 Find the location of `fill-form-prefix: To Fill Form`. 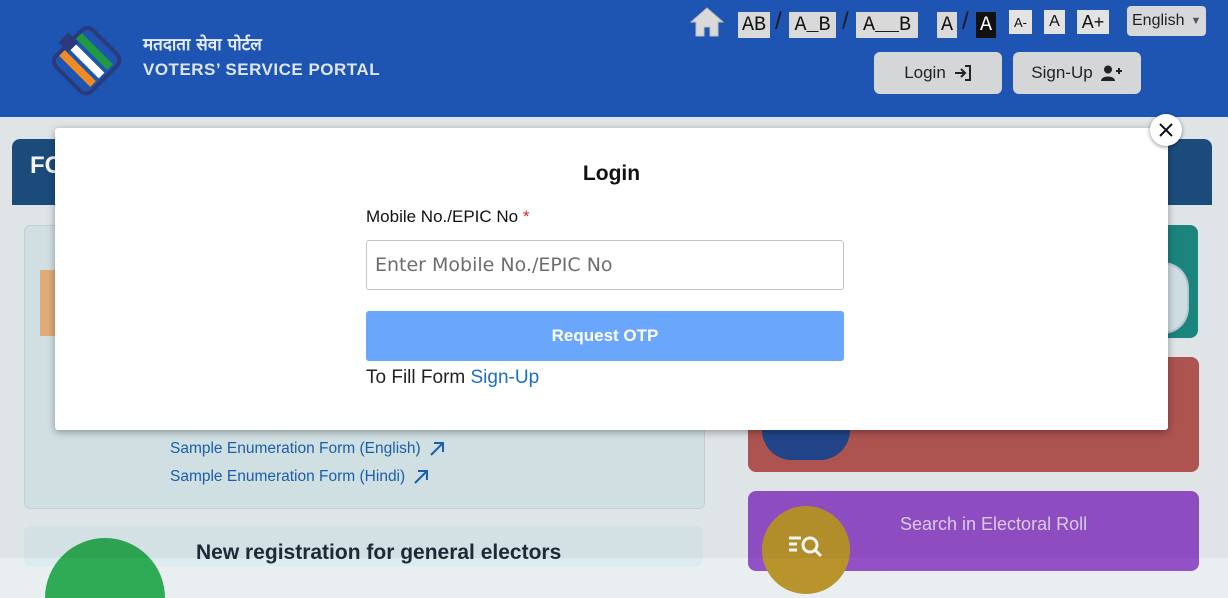

fill-form-prefix: To Fill Form is located at coordinates (418, 377).